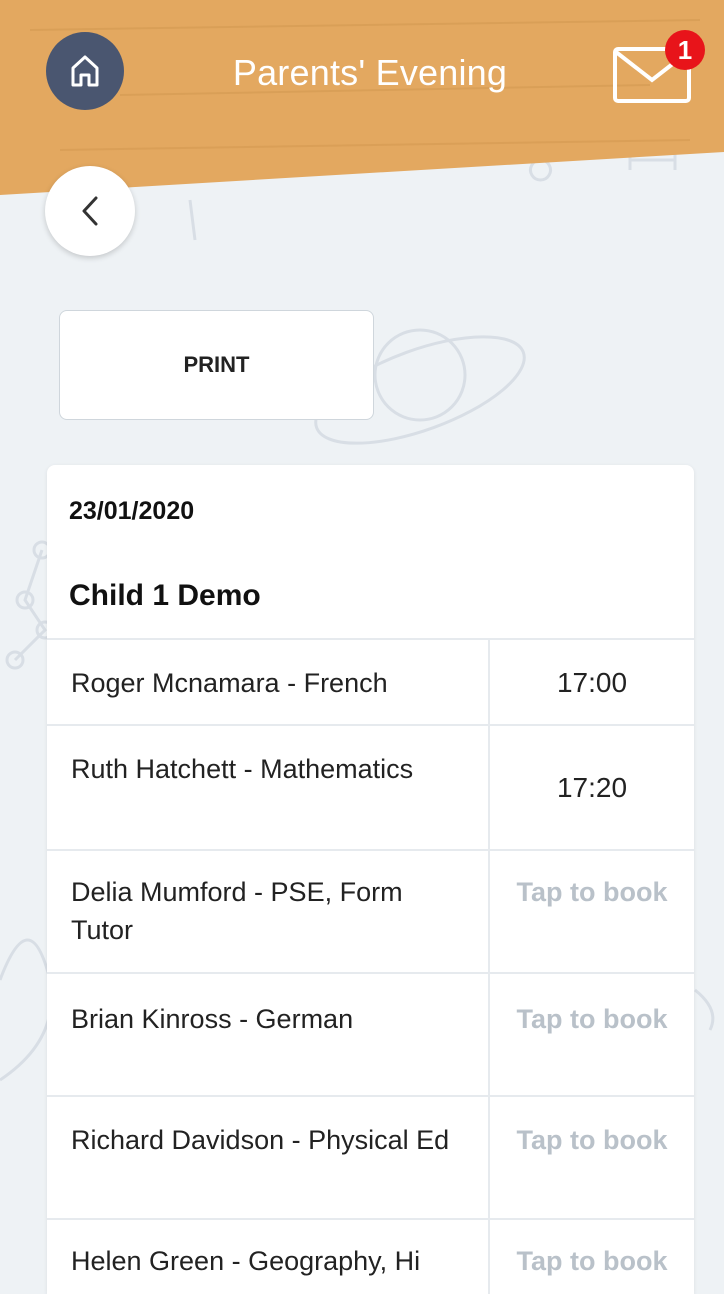  What do you see at coordinates (165, 595) in the screenshot?
I see `child-name: Child 1 Demo` at bounding box center [165, 595].